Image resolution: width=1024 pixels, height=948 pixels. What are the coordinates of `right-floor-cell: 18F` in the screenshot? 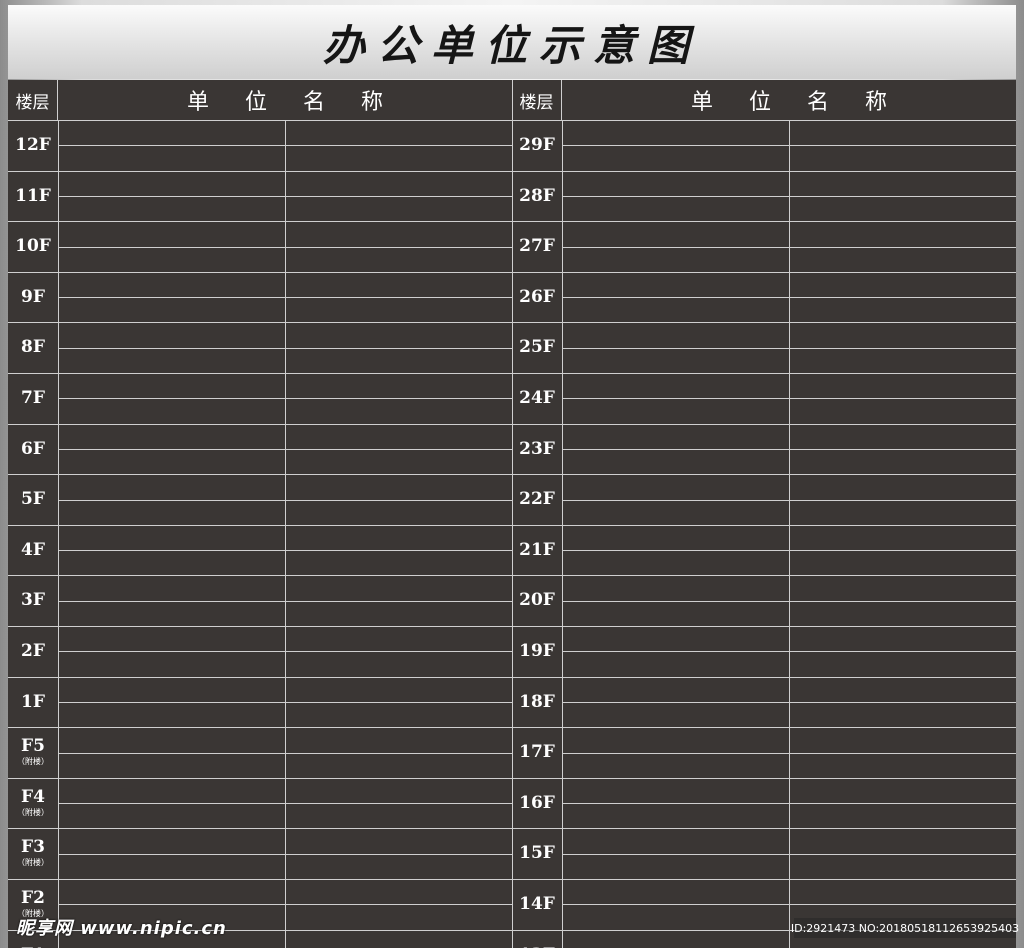 It's located at (537, 702).